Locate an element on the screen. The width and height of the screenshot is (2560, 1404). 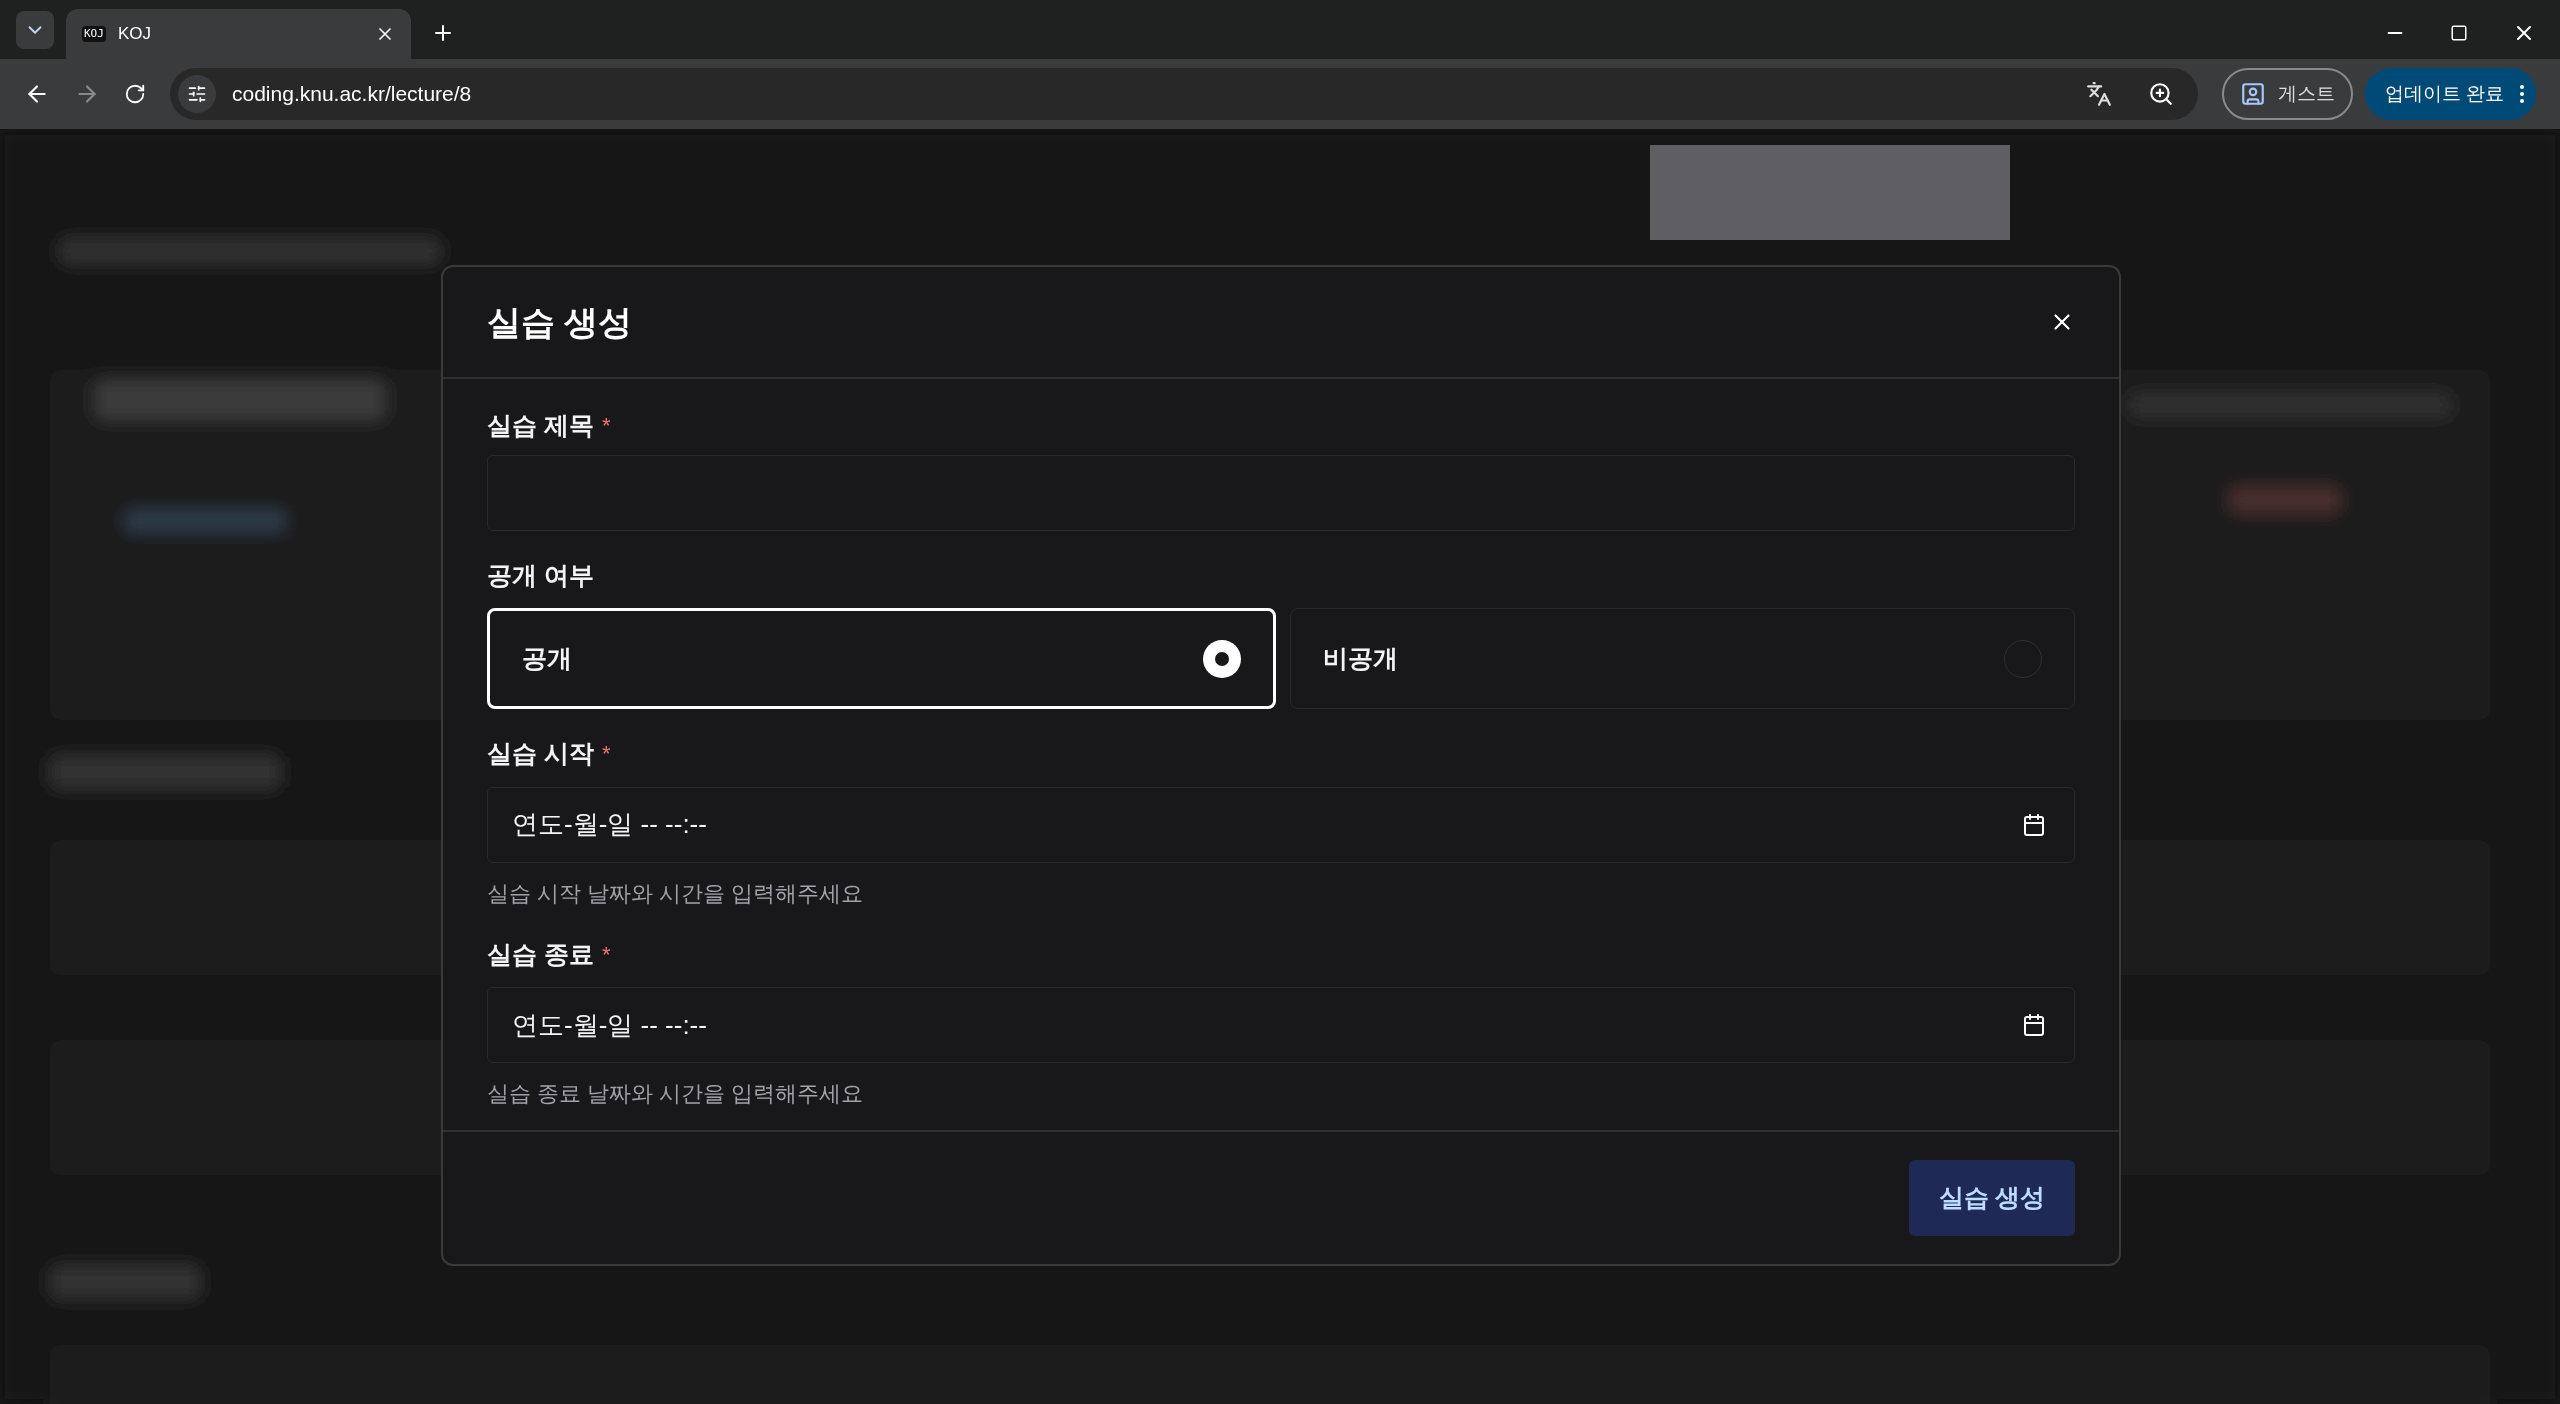
address-bar: coding.knu.ac.kr/lecture/8 is located at coordinates (1184, 94).